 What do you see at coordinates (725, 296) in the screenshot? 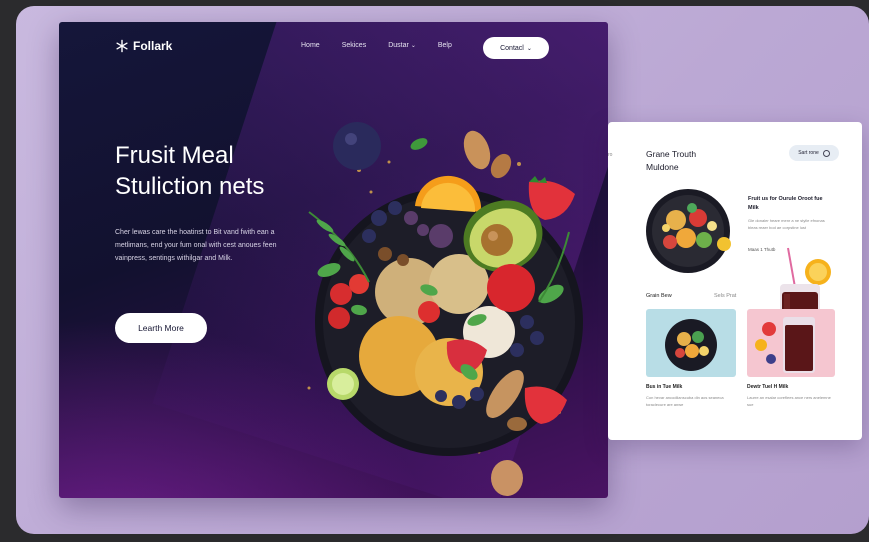
I see `section-sels: Sels Prat` at bounding box center [725, 296].